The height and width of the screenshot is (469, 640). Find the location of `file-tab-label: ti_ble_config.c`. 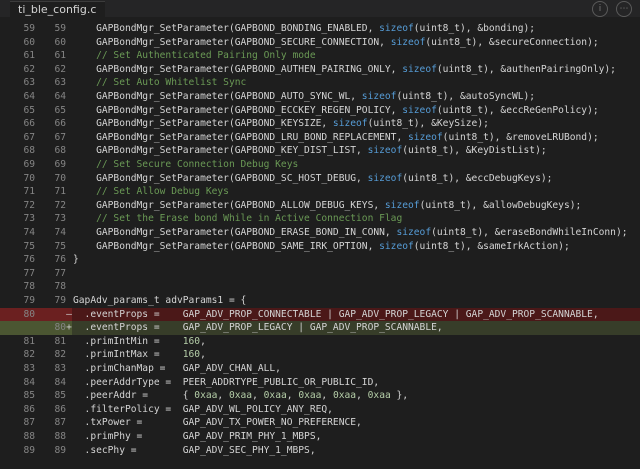

file-tab-label: ti_ble_config.c is located at coordinates (57, 9).